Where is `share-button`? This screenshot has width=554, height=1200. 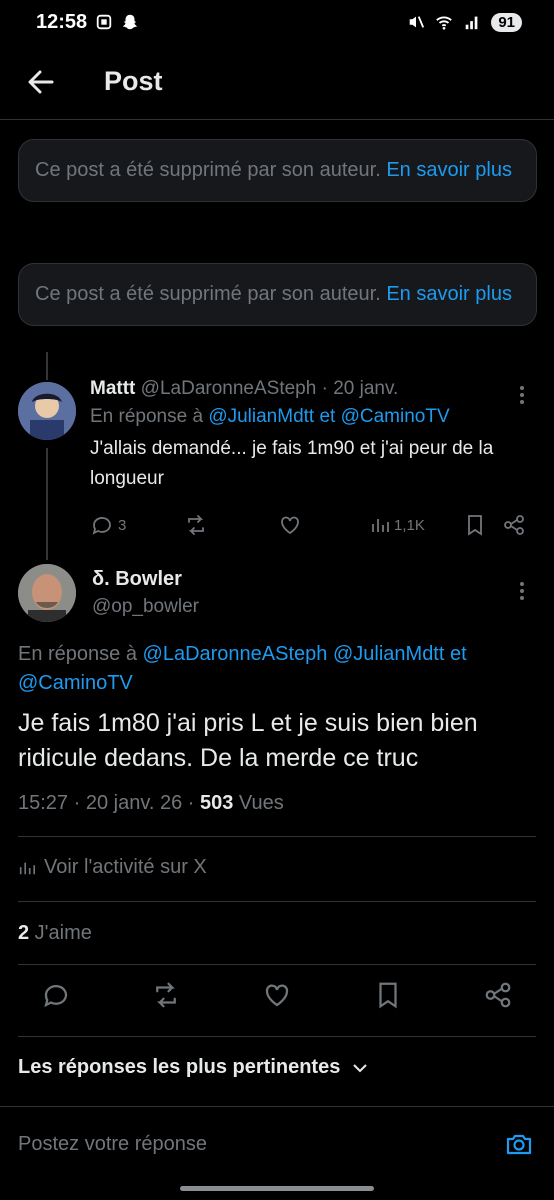 share-button is located at coordinates (514, 525).